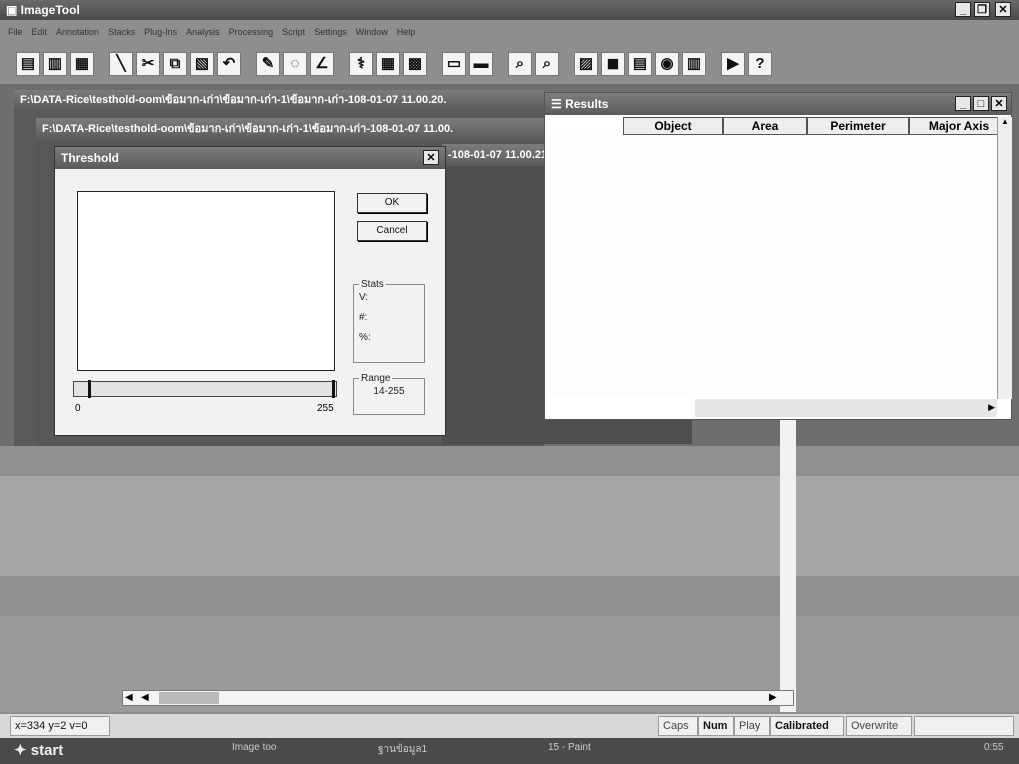 The width and height of the screenshot is (1019, 764). I want to click on results-icon: ☰, so click(558, 104).